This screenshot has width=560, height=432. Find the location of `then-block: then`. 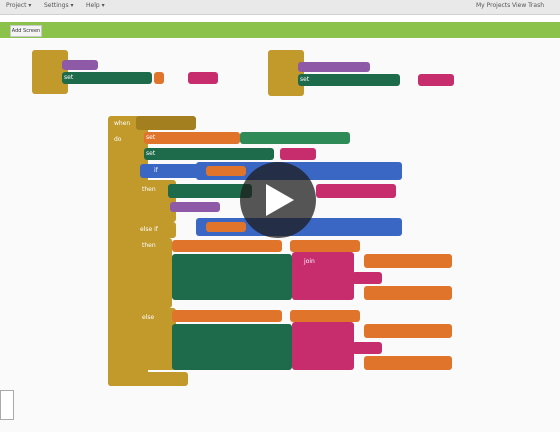

then-block: then is located at coordinates (154, 273).